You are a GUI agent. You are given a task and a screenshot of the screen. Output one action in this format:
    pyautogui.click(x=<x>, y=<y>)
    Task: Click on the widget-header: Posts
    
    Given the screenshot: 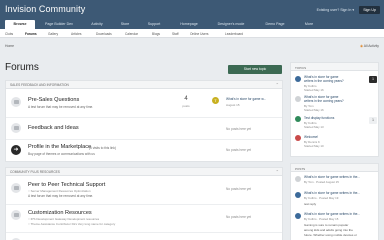 What is the action you would take?
    pyautogui.click(x=334, y=168)
    